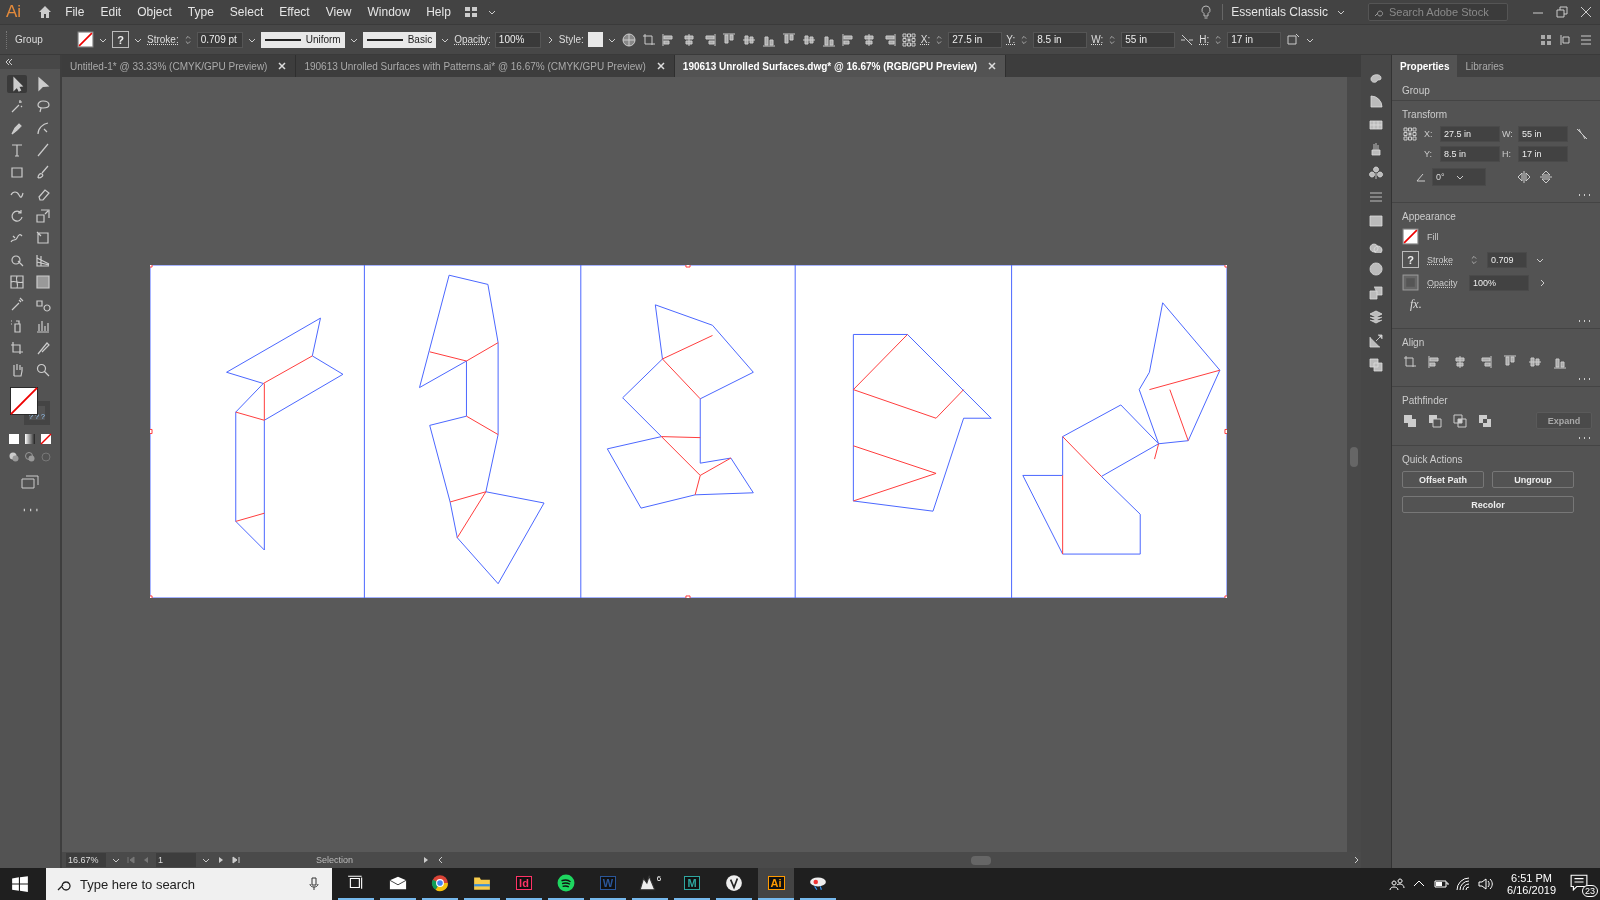  I want to click on y-field: 8.5 in, so click(1060, 39).